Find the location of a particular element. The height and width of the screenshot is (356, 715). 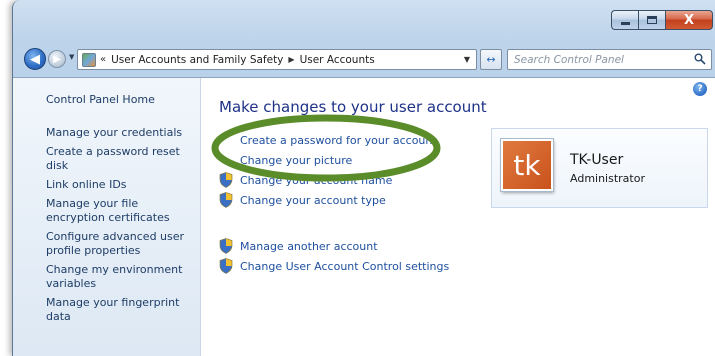

change-uac-settings-link: Change User Account Control settings is located at coordinates (459, 266).